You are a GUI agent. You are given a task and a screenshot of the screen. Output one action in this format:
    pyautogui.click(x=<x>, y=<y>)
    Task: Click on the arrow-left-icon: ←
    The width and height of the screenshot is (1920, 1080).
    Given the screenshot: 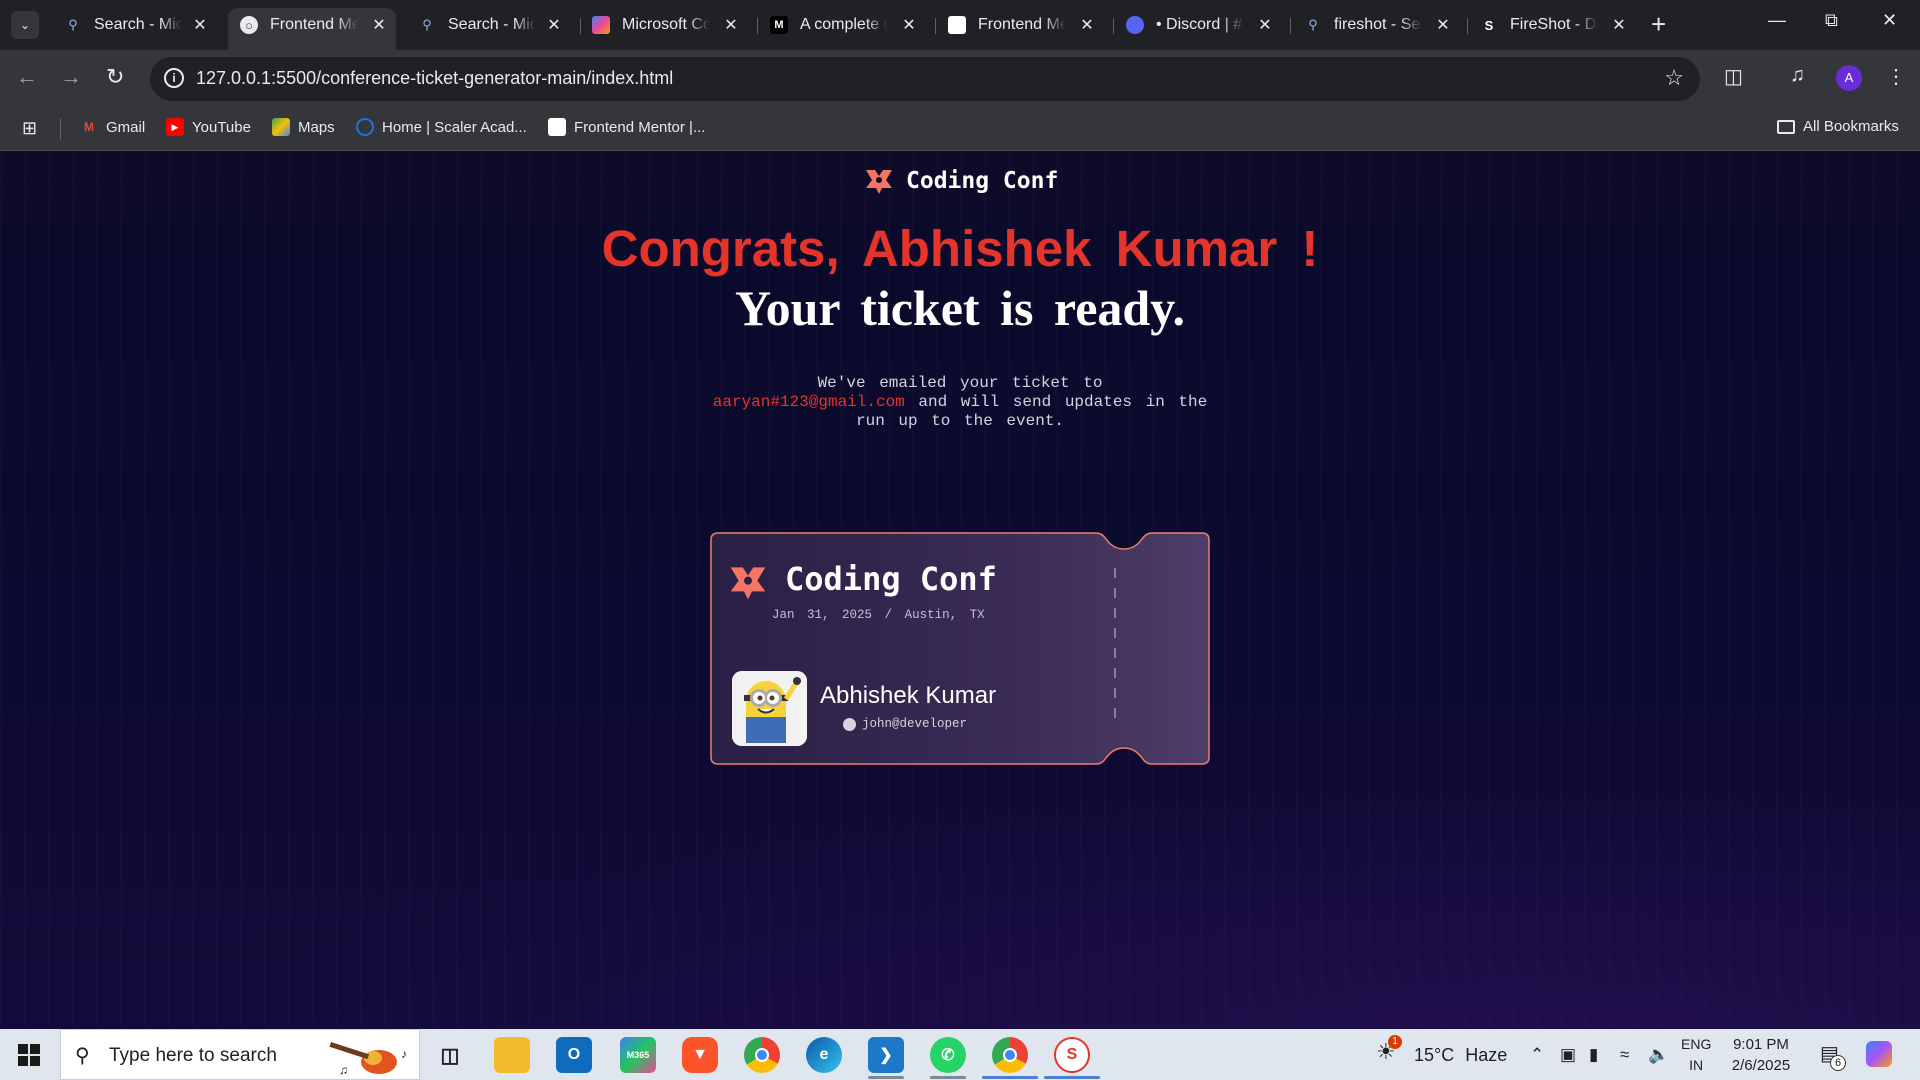 What is the action you would take?
    pyautogui.click(x=27, y=76)
    